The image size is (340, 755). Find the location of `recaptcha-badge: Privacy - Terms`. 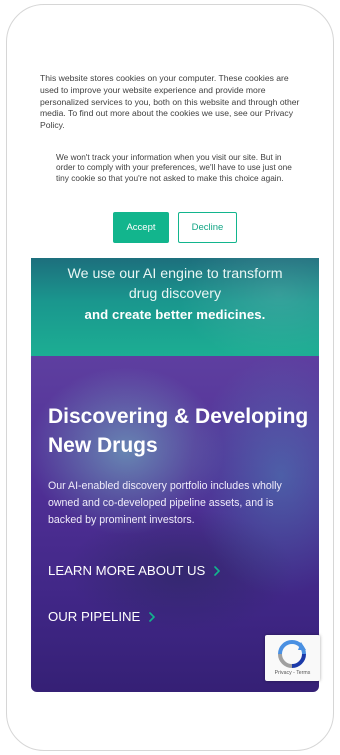

recaptcha-badge: Privacy - Terms is located at coordinates (292, 658).